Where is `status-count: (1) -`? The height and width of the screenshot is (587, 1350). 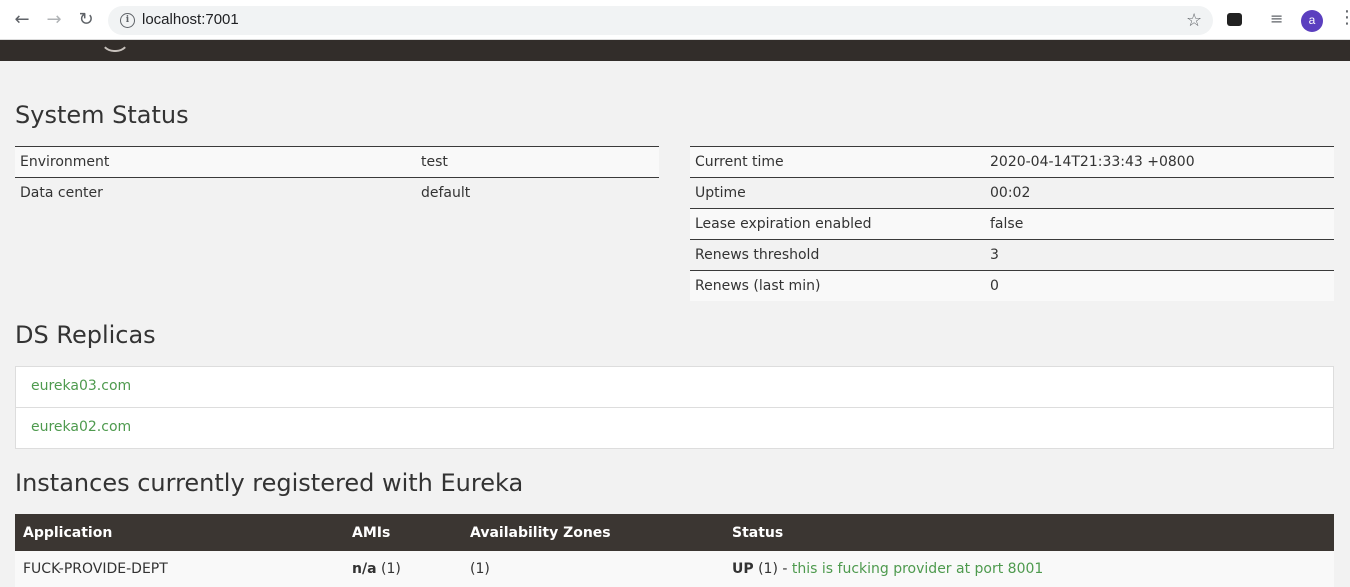
status-count: (1) - is located at coordinates (773, 569).